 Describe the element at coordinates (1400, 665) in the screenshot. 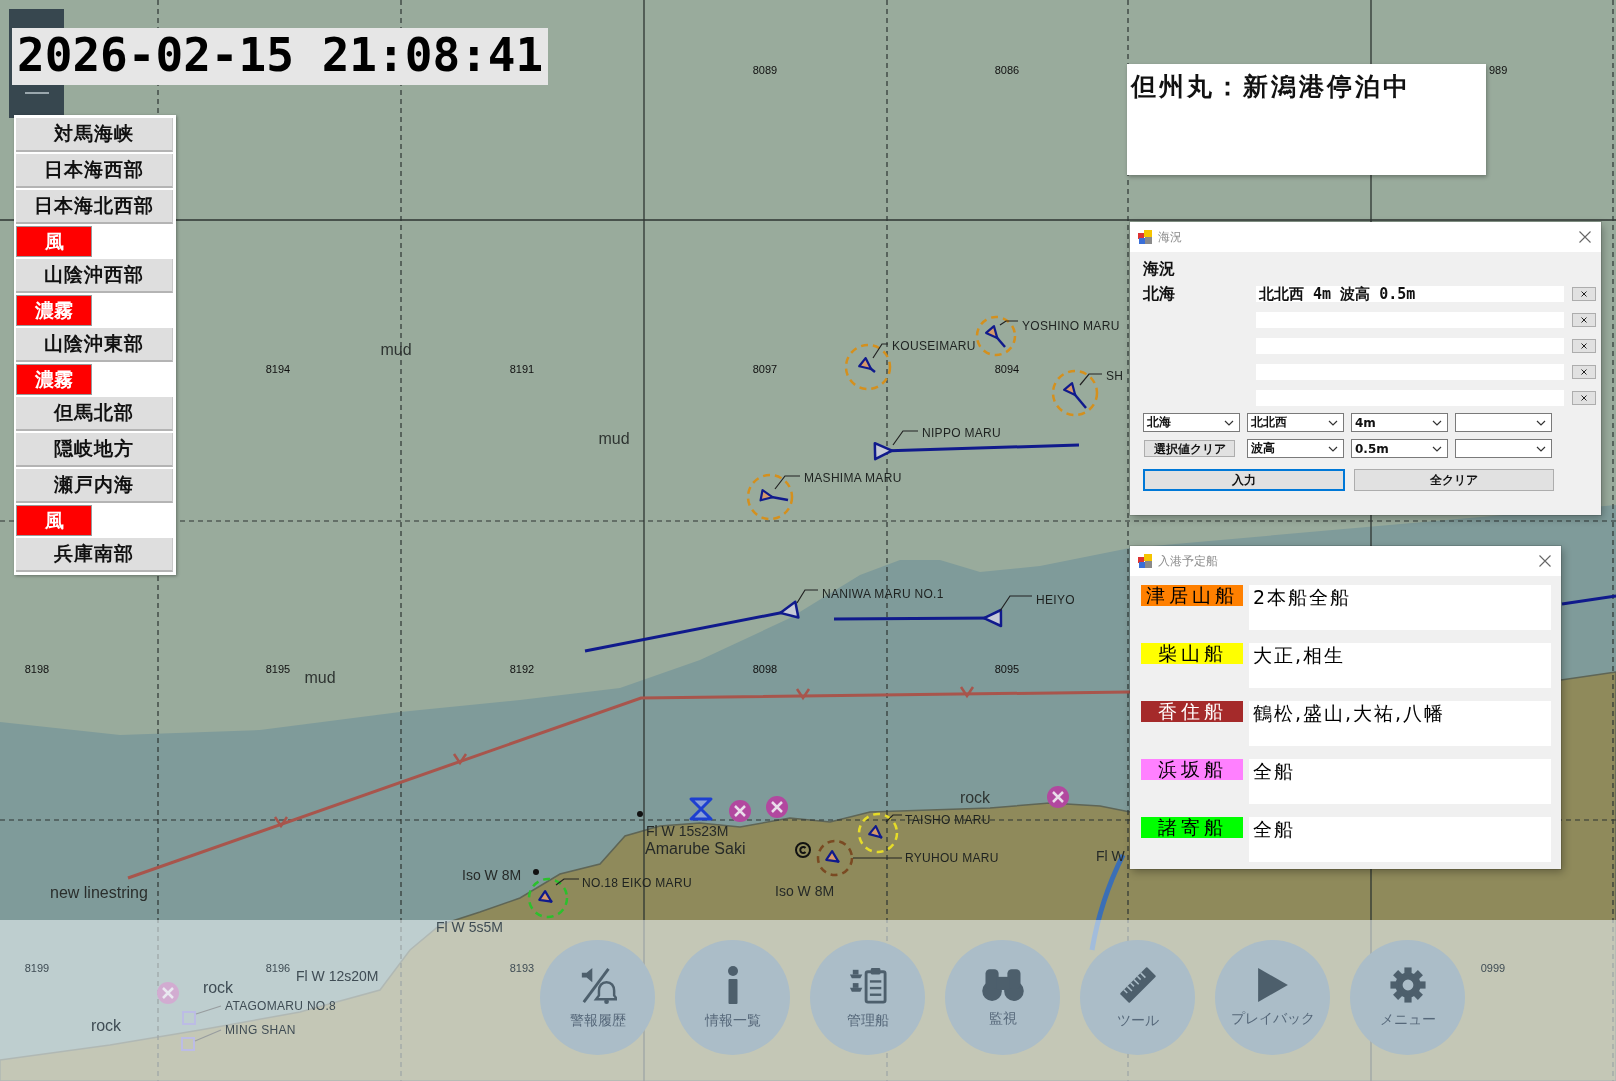

I see `ship-list-field: 大正,相生` at that location.